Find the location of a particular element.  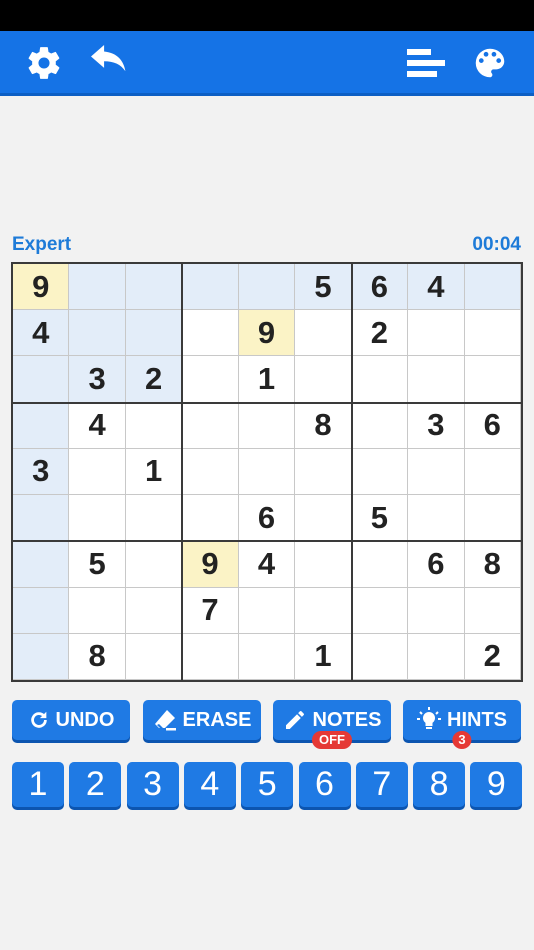

stats-bars-icon is located at coordinates (426, 63).